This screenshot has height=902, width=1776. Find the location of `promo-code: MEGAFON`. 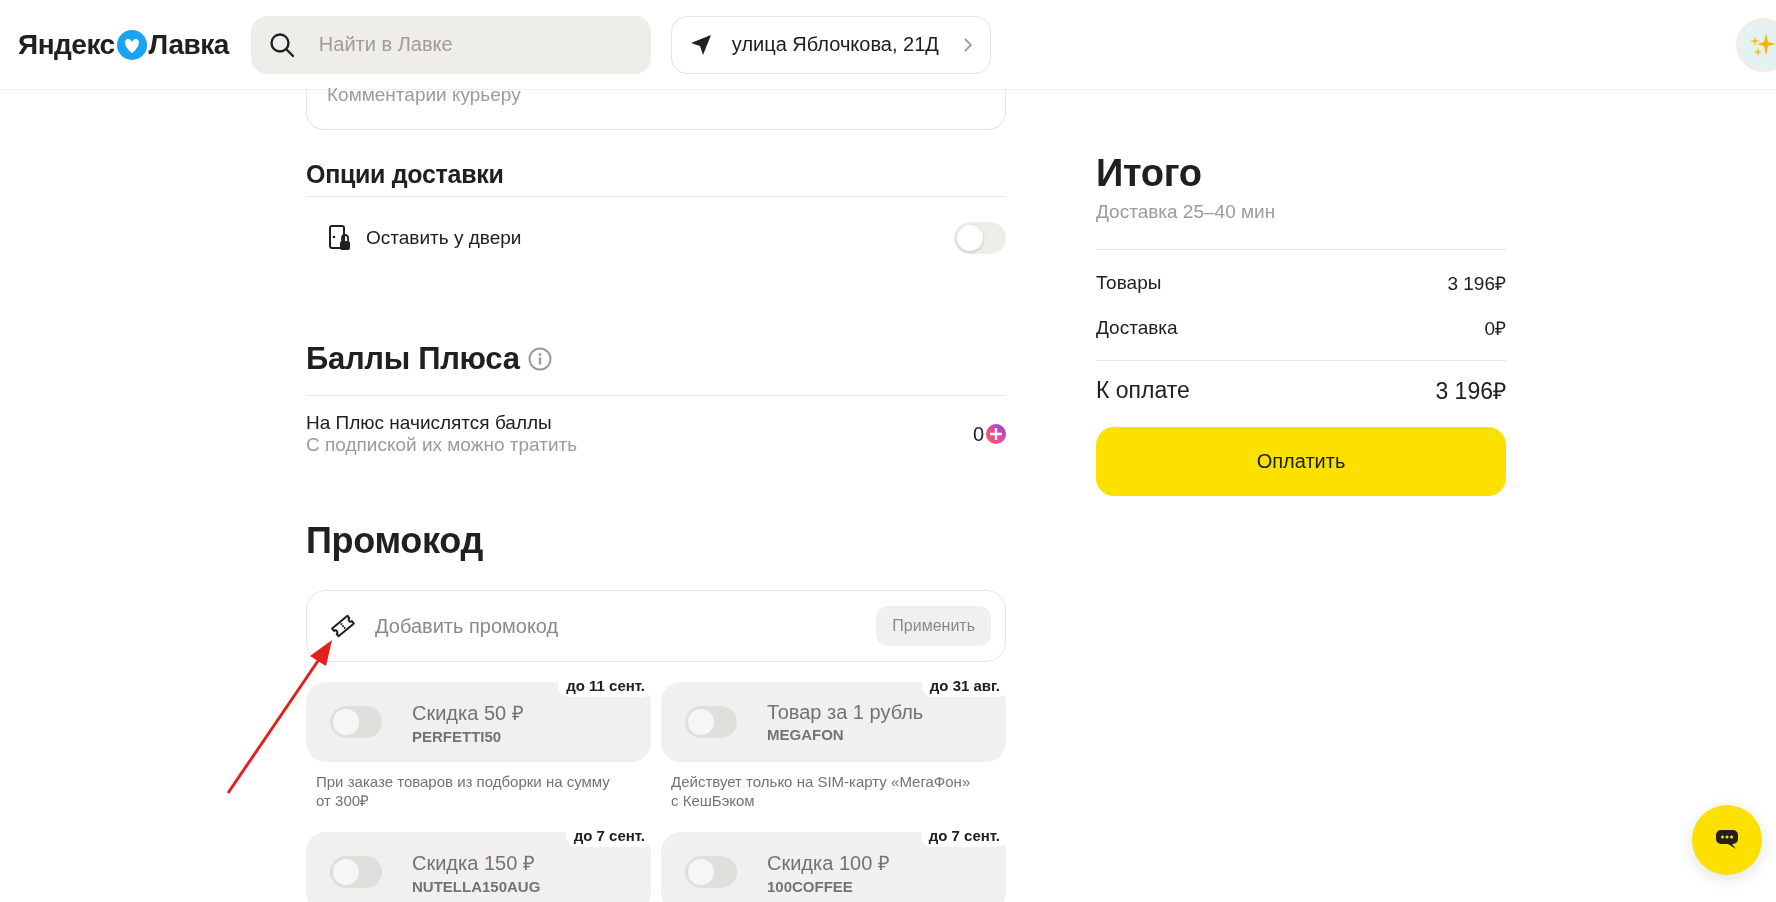

promo-code: MEGAFON is located at coordinates (806, 734).